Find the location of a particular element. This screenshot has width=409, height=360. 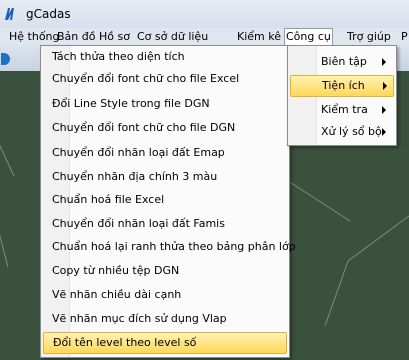

menu-item-label: Chuyển đổi font chữ cho file Excel is located at coordinates (146, 78).